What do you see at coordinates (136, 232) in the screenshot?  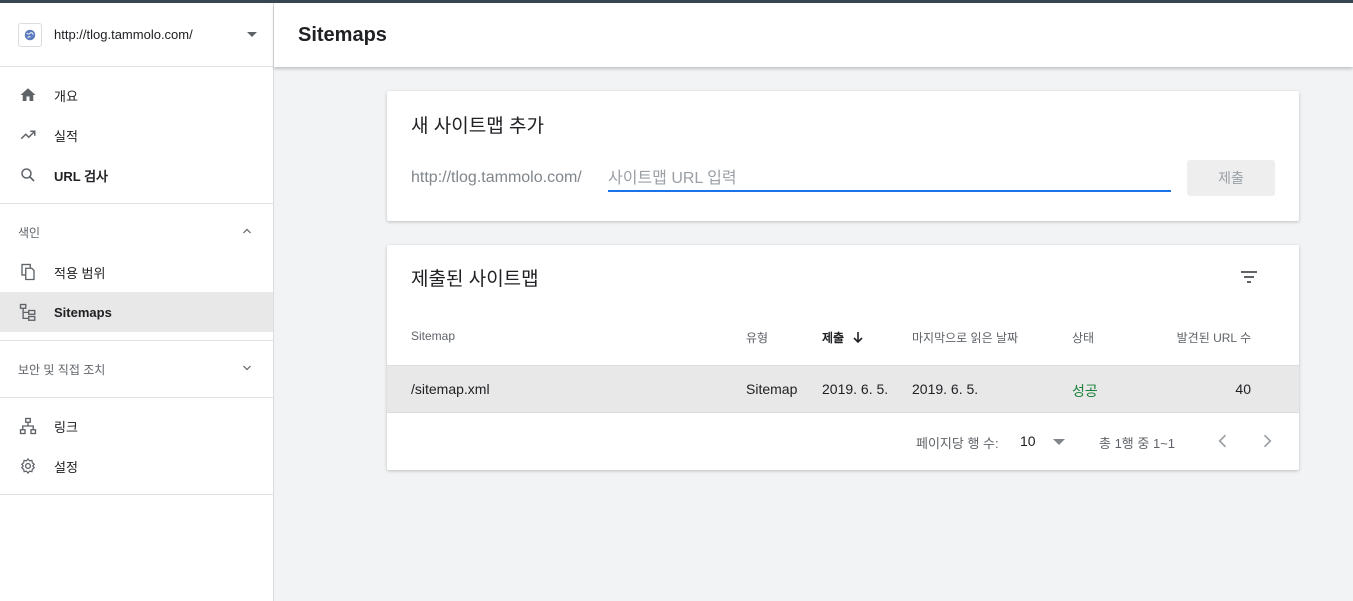 I see `index-section-toggle: 색인` at bounding box center [136, 232].